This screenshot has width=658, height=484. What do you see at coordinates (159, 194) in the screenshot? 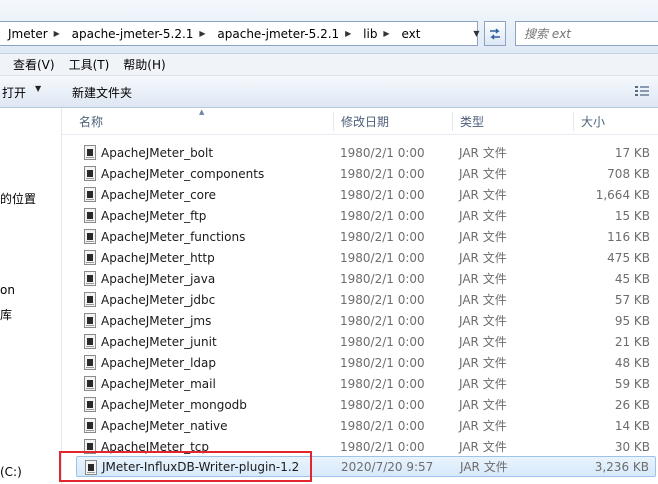
I see `file-name: ApacheJMeter_core` at bounding box center [159, 194].